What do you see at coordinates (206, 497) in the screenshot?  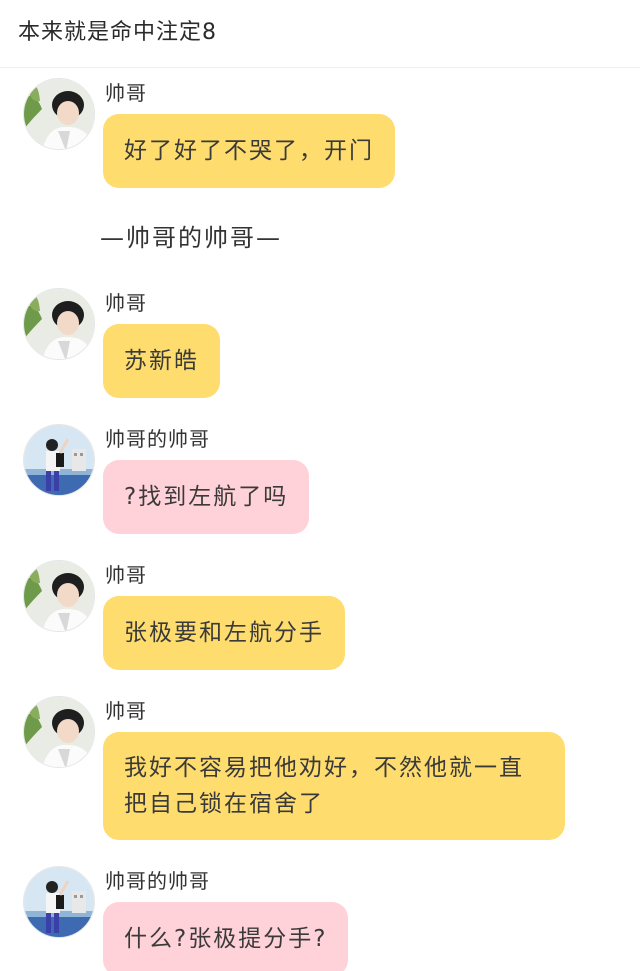 I see `message-bubble: ?找到左航了吗` at bounding box center [206, 497].